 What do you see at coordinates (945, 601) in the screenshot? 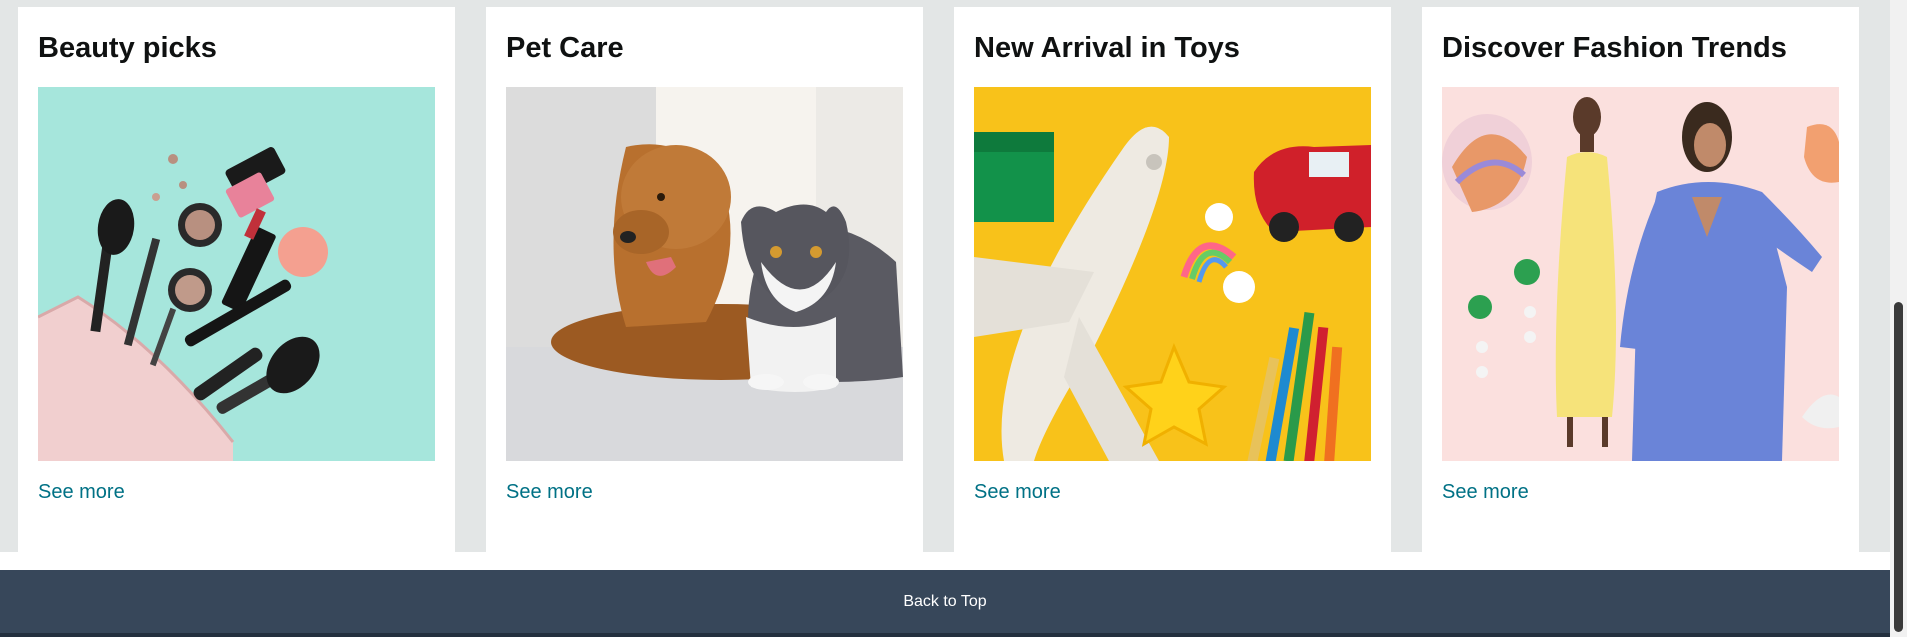
I see `back-to-top-button: Back to Top` at bounding box center [945, 601].